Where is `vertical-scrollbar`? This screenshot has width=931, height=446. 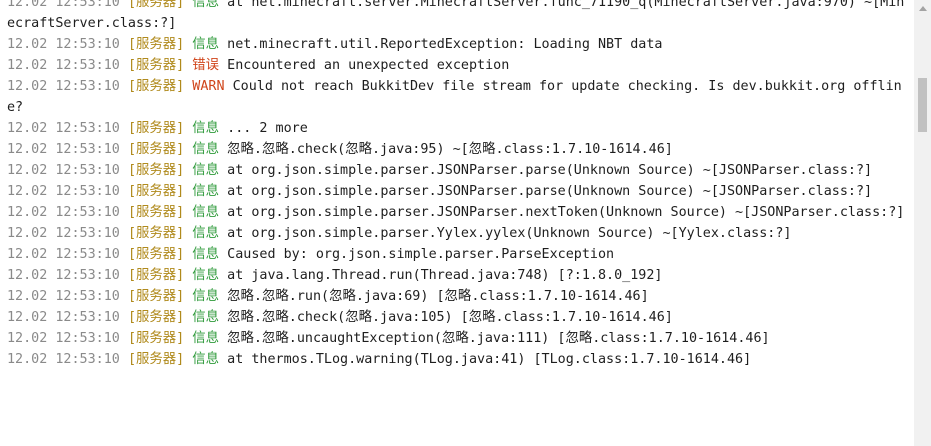
vertical-scrollbar is located at coordinates (922, 223).